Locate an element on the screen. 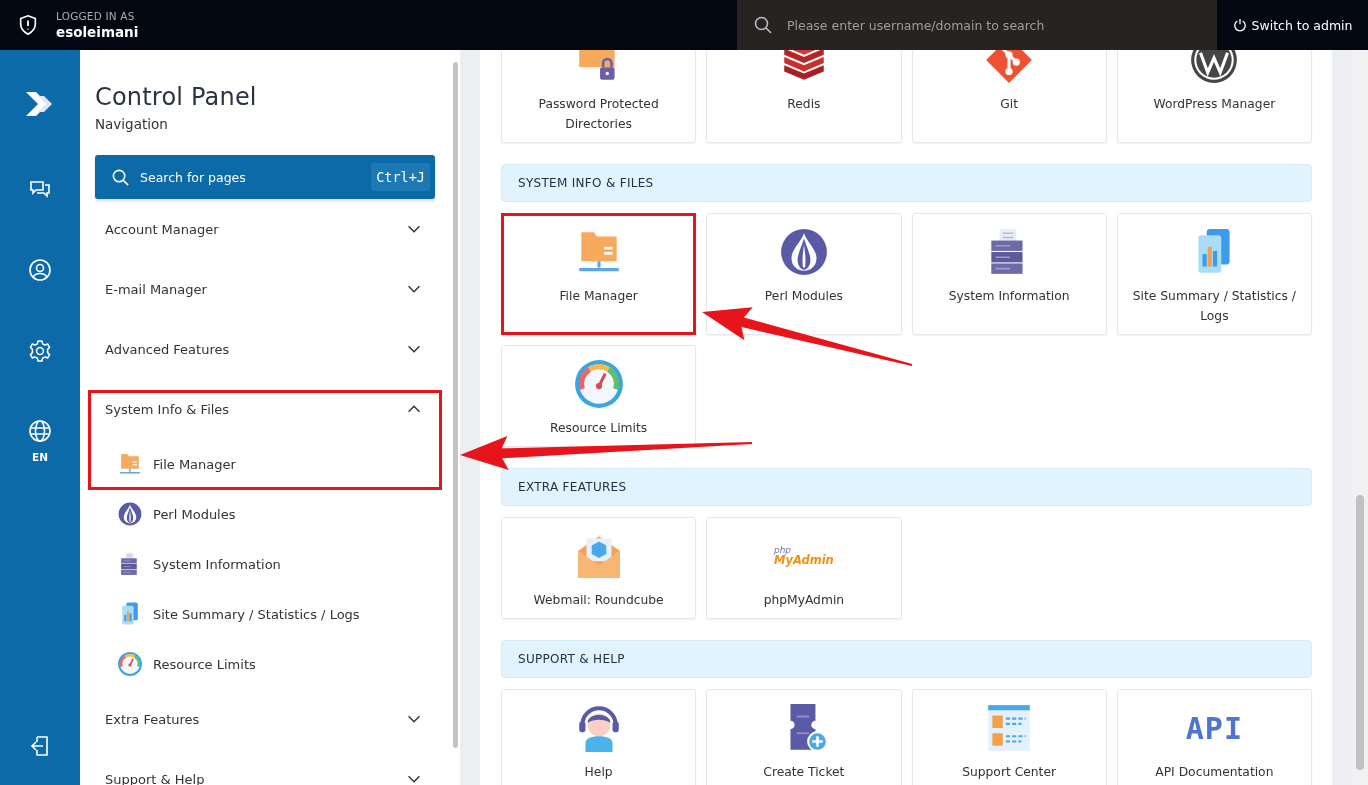 The width and height of the screenshot is (1368, 785). menu-item: Perl Modules is located at coordinates (265, 514).